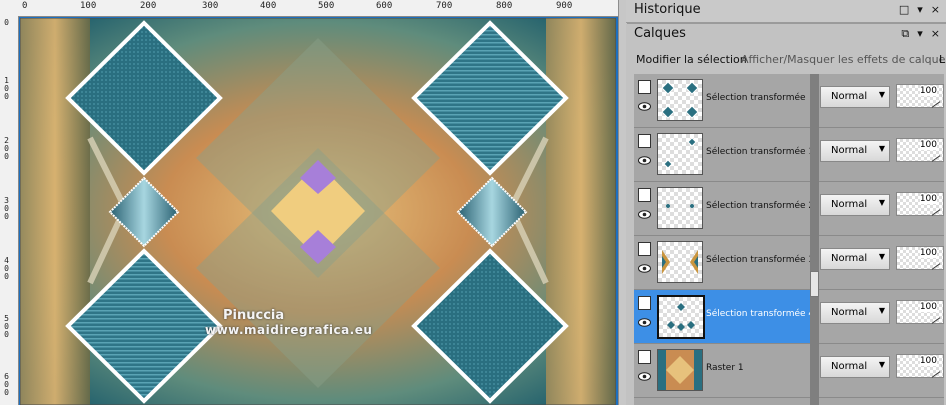 The image size is (946, 405). Describe the element at coordinates (760, 314) in the screenshot. I see `layer-name: Sélection transformée 4` at that location.